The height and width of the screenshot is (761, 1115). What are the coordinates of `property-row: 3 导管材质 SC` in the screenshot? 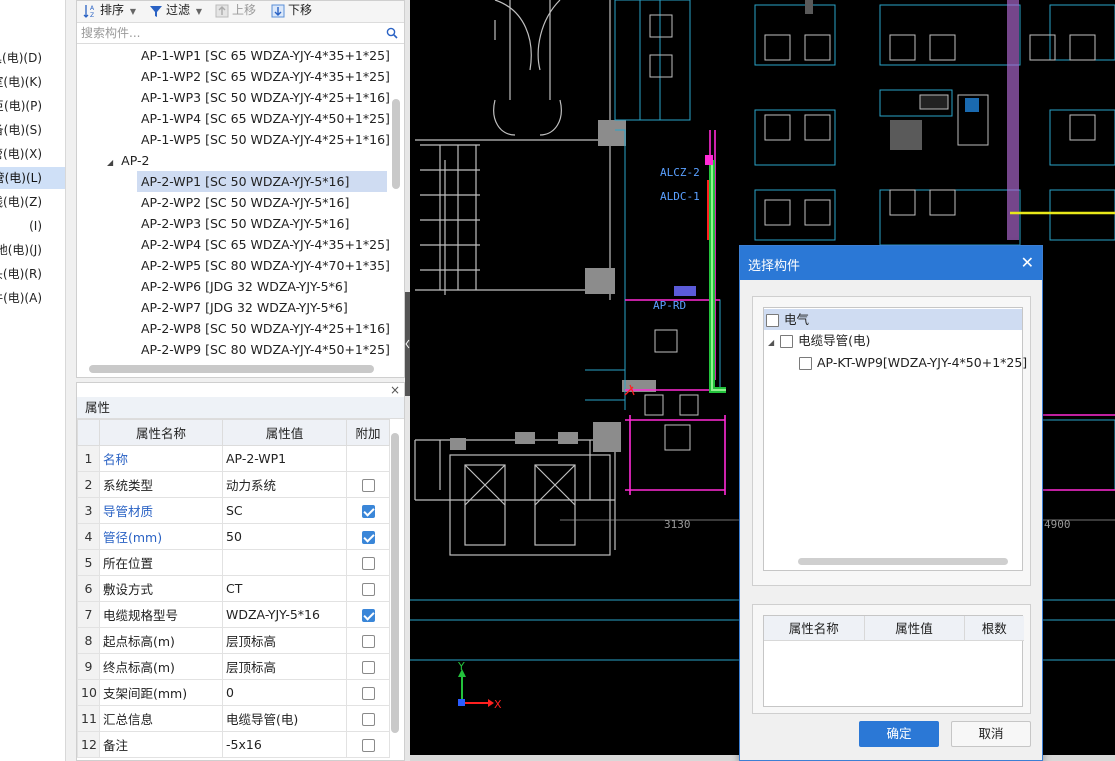 It's located at (233, 510).